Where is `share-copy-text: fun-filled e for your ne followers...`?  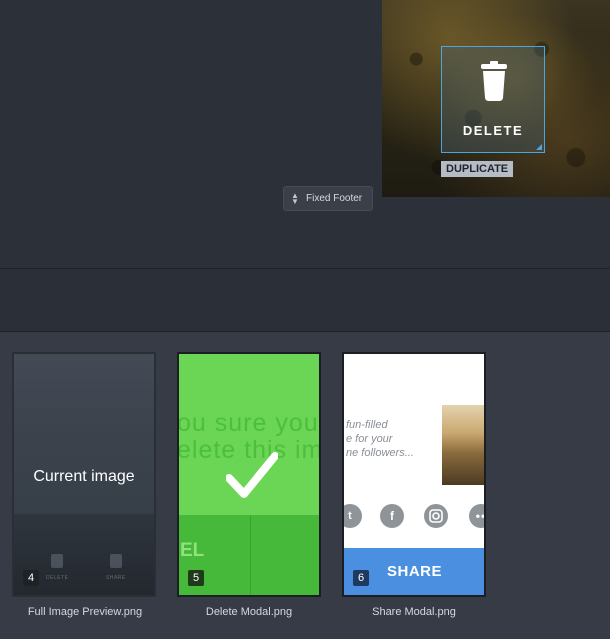 share-copy-text: fun-filled e for your ne followers... is located at coordinates (380, 439).